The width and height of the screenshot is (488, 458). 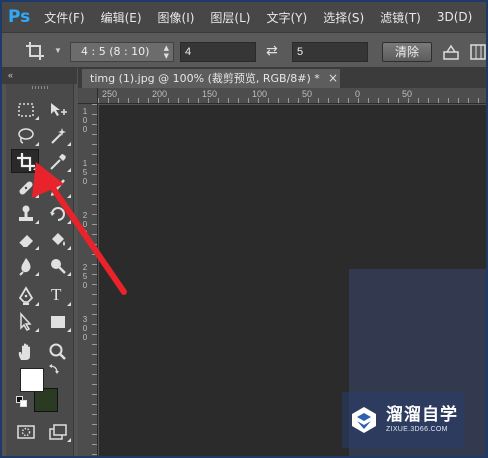 What do you see at coordinates (19, 17) in the screenshot?
I see `ps-logo: Ps` at bounding box center [19, 17].